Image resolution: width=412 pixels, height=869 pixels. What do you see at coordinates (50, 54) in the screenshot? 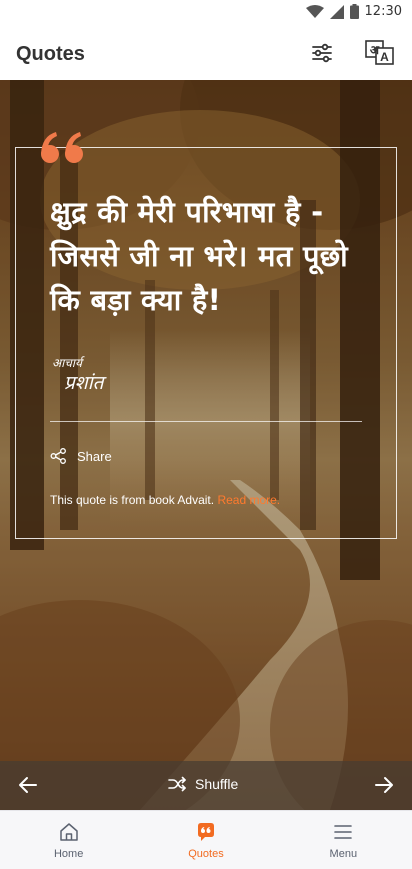
I see `page-title: Quotes` at bounding box center [50, 54].